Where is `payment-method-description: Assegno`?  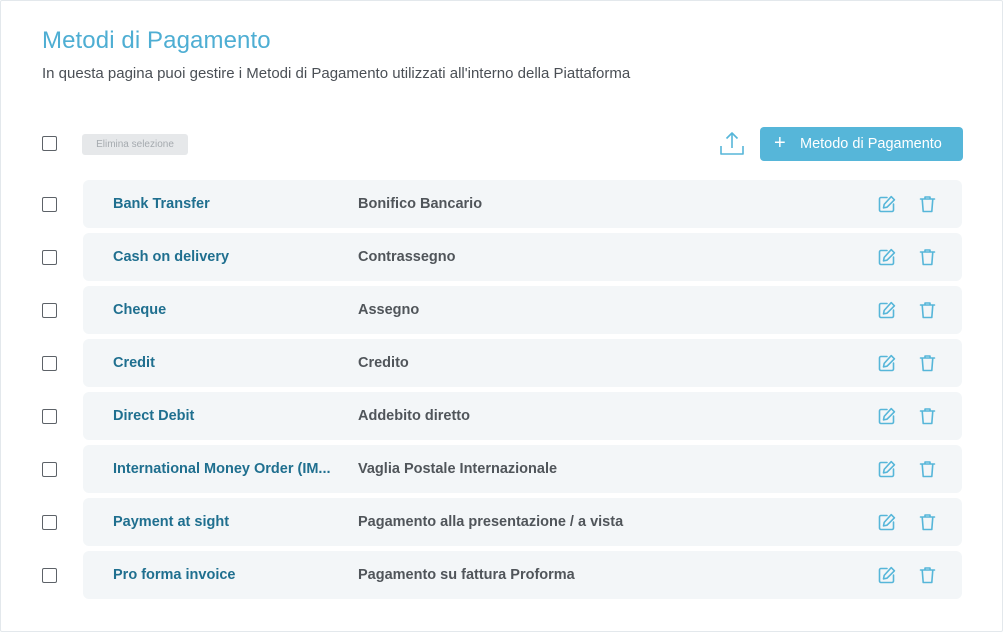 payment-method-description: Assegno is located at coordinates (389, 310).